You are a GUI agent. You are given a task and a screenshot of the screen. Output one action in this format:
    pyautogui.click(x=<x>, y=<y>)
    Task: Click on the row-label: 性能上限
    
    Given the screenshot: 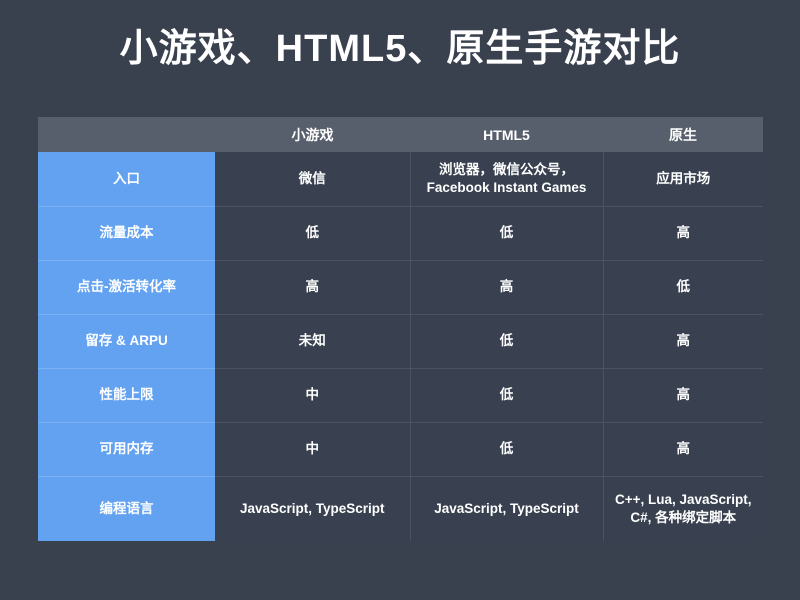 What is the action you would take?
    pyautogui.click(x=126, y=395)
    